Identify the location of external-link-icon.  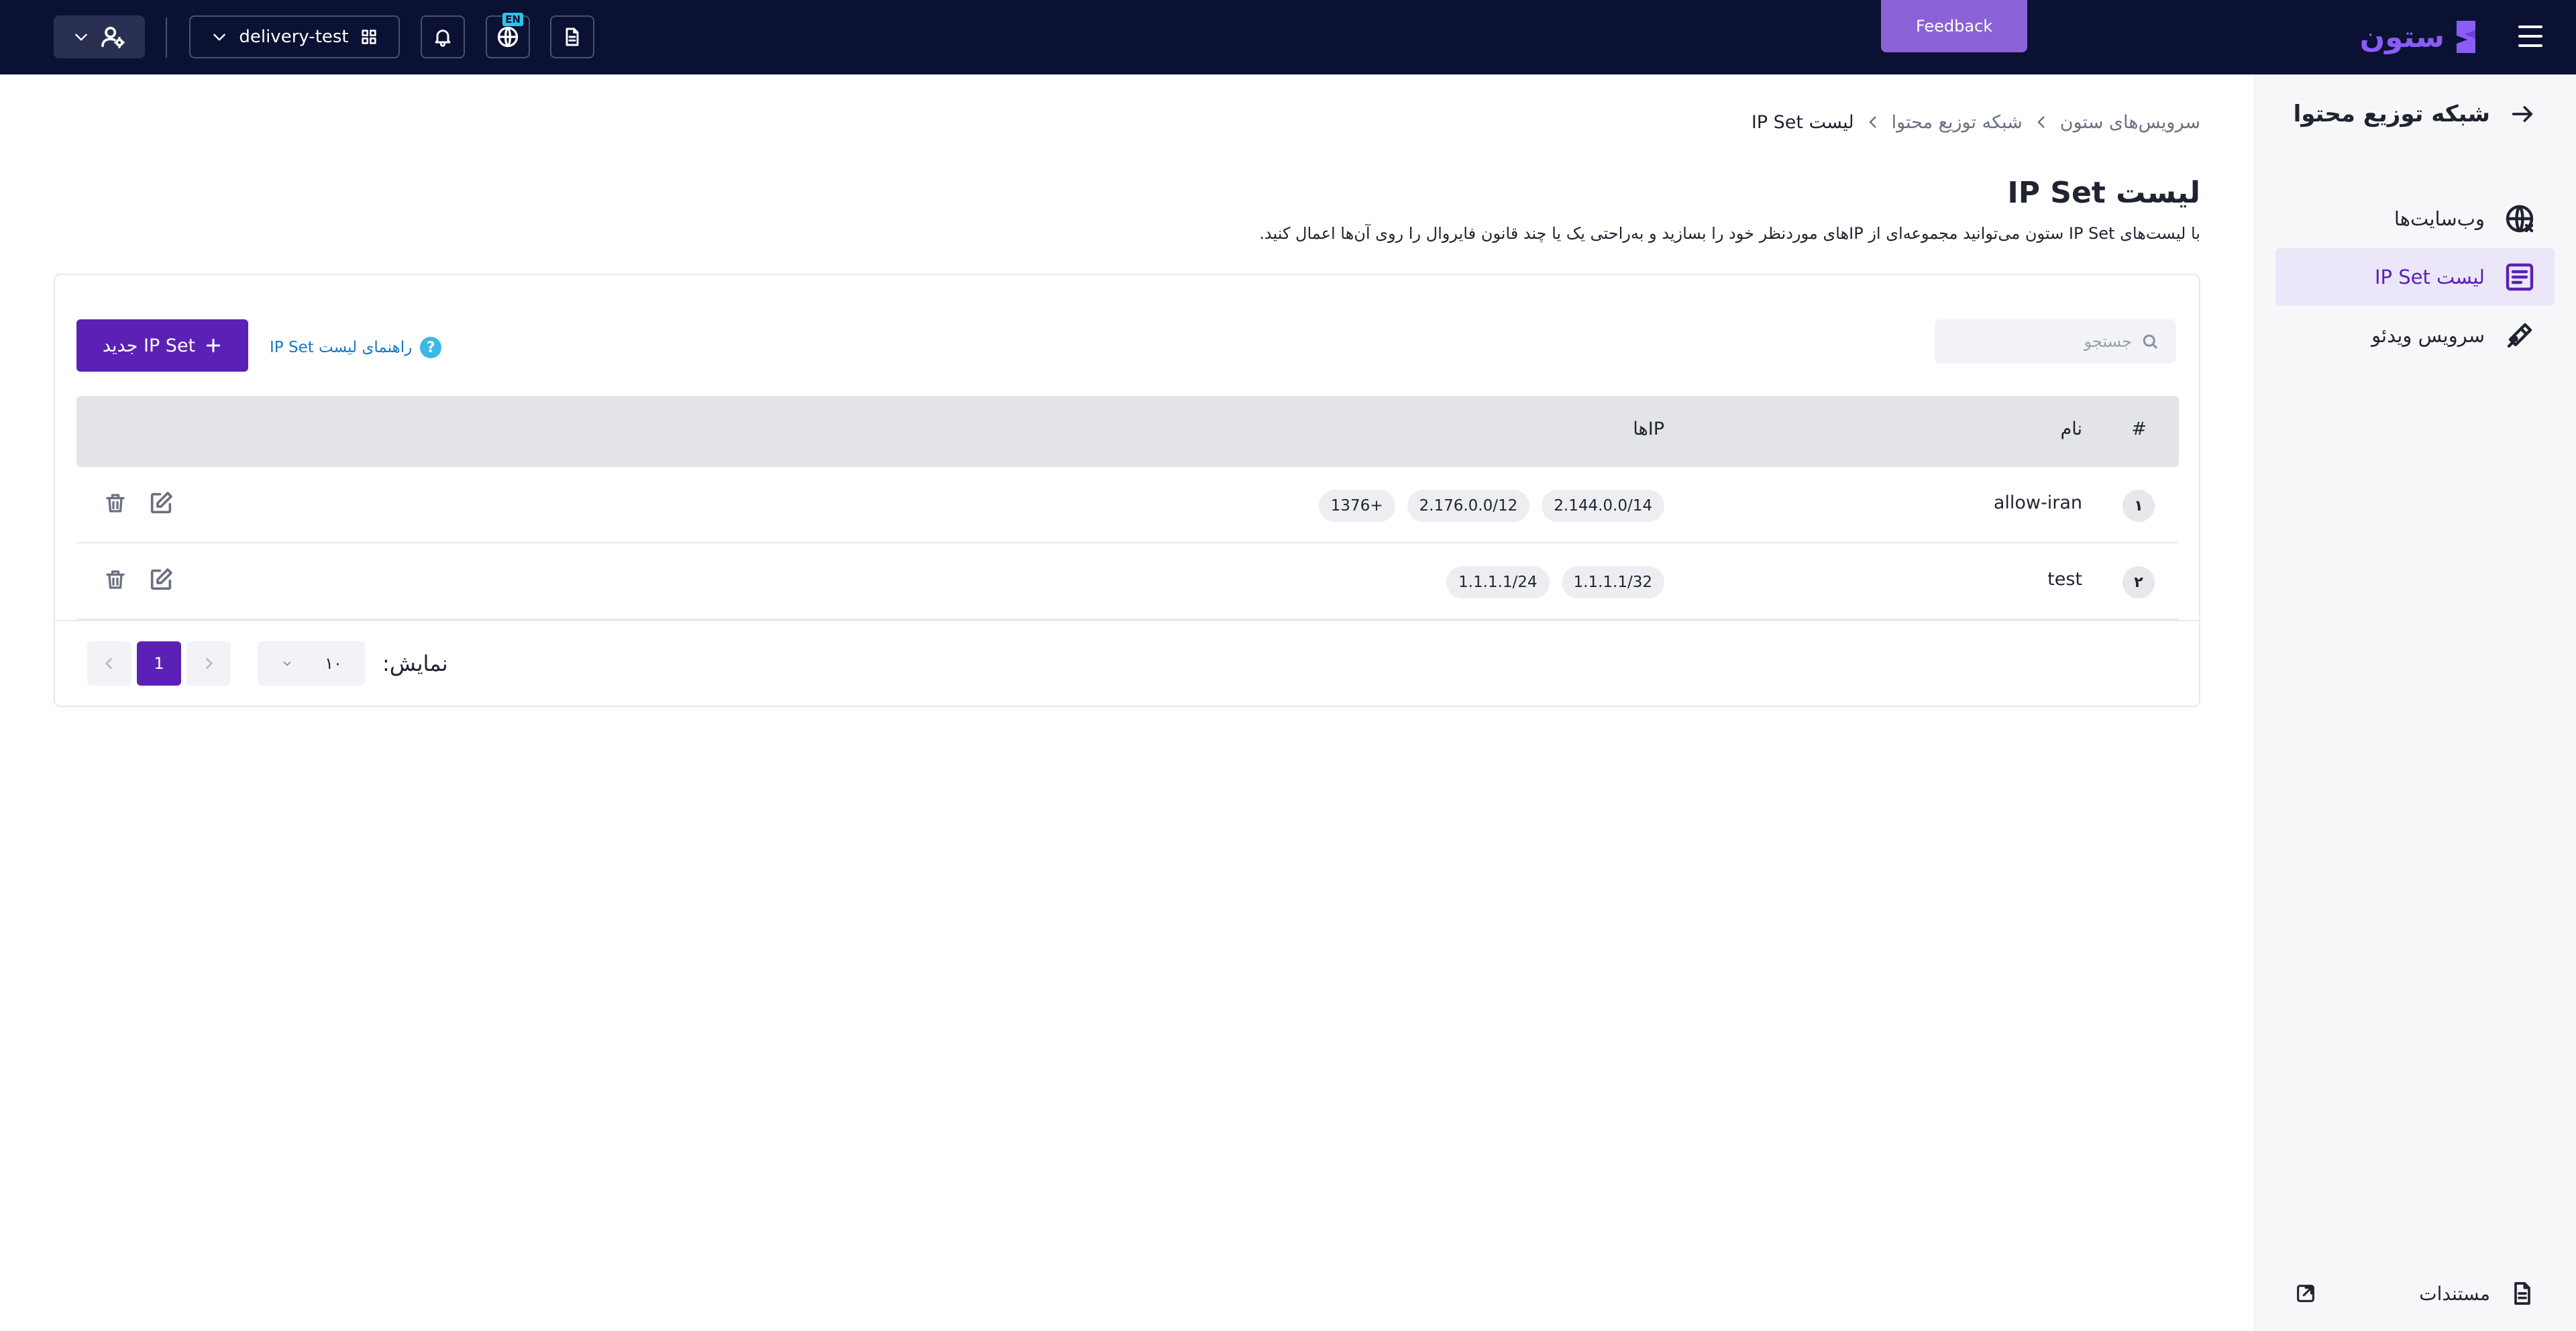
(2305, 1293).